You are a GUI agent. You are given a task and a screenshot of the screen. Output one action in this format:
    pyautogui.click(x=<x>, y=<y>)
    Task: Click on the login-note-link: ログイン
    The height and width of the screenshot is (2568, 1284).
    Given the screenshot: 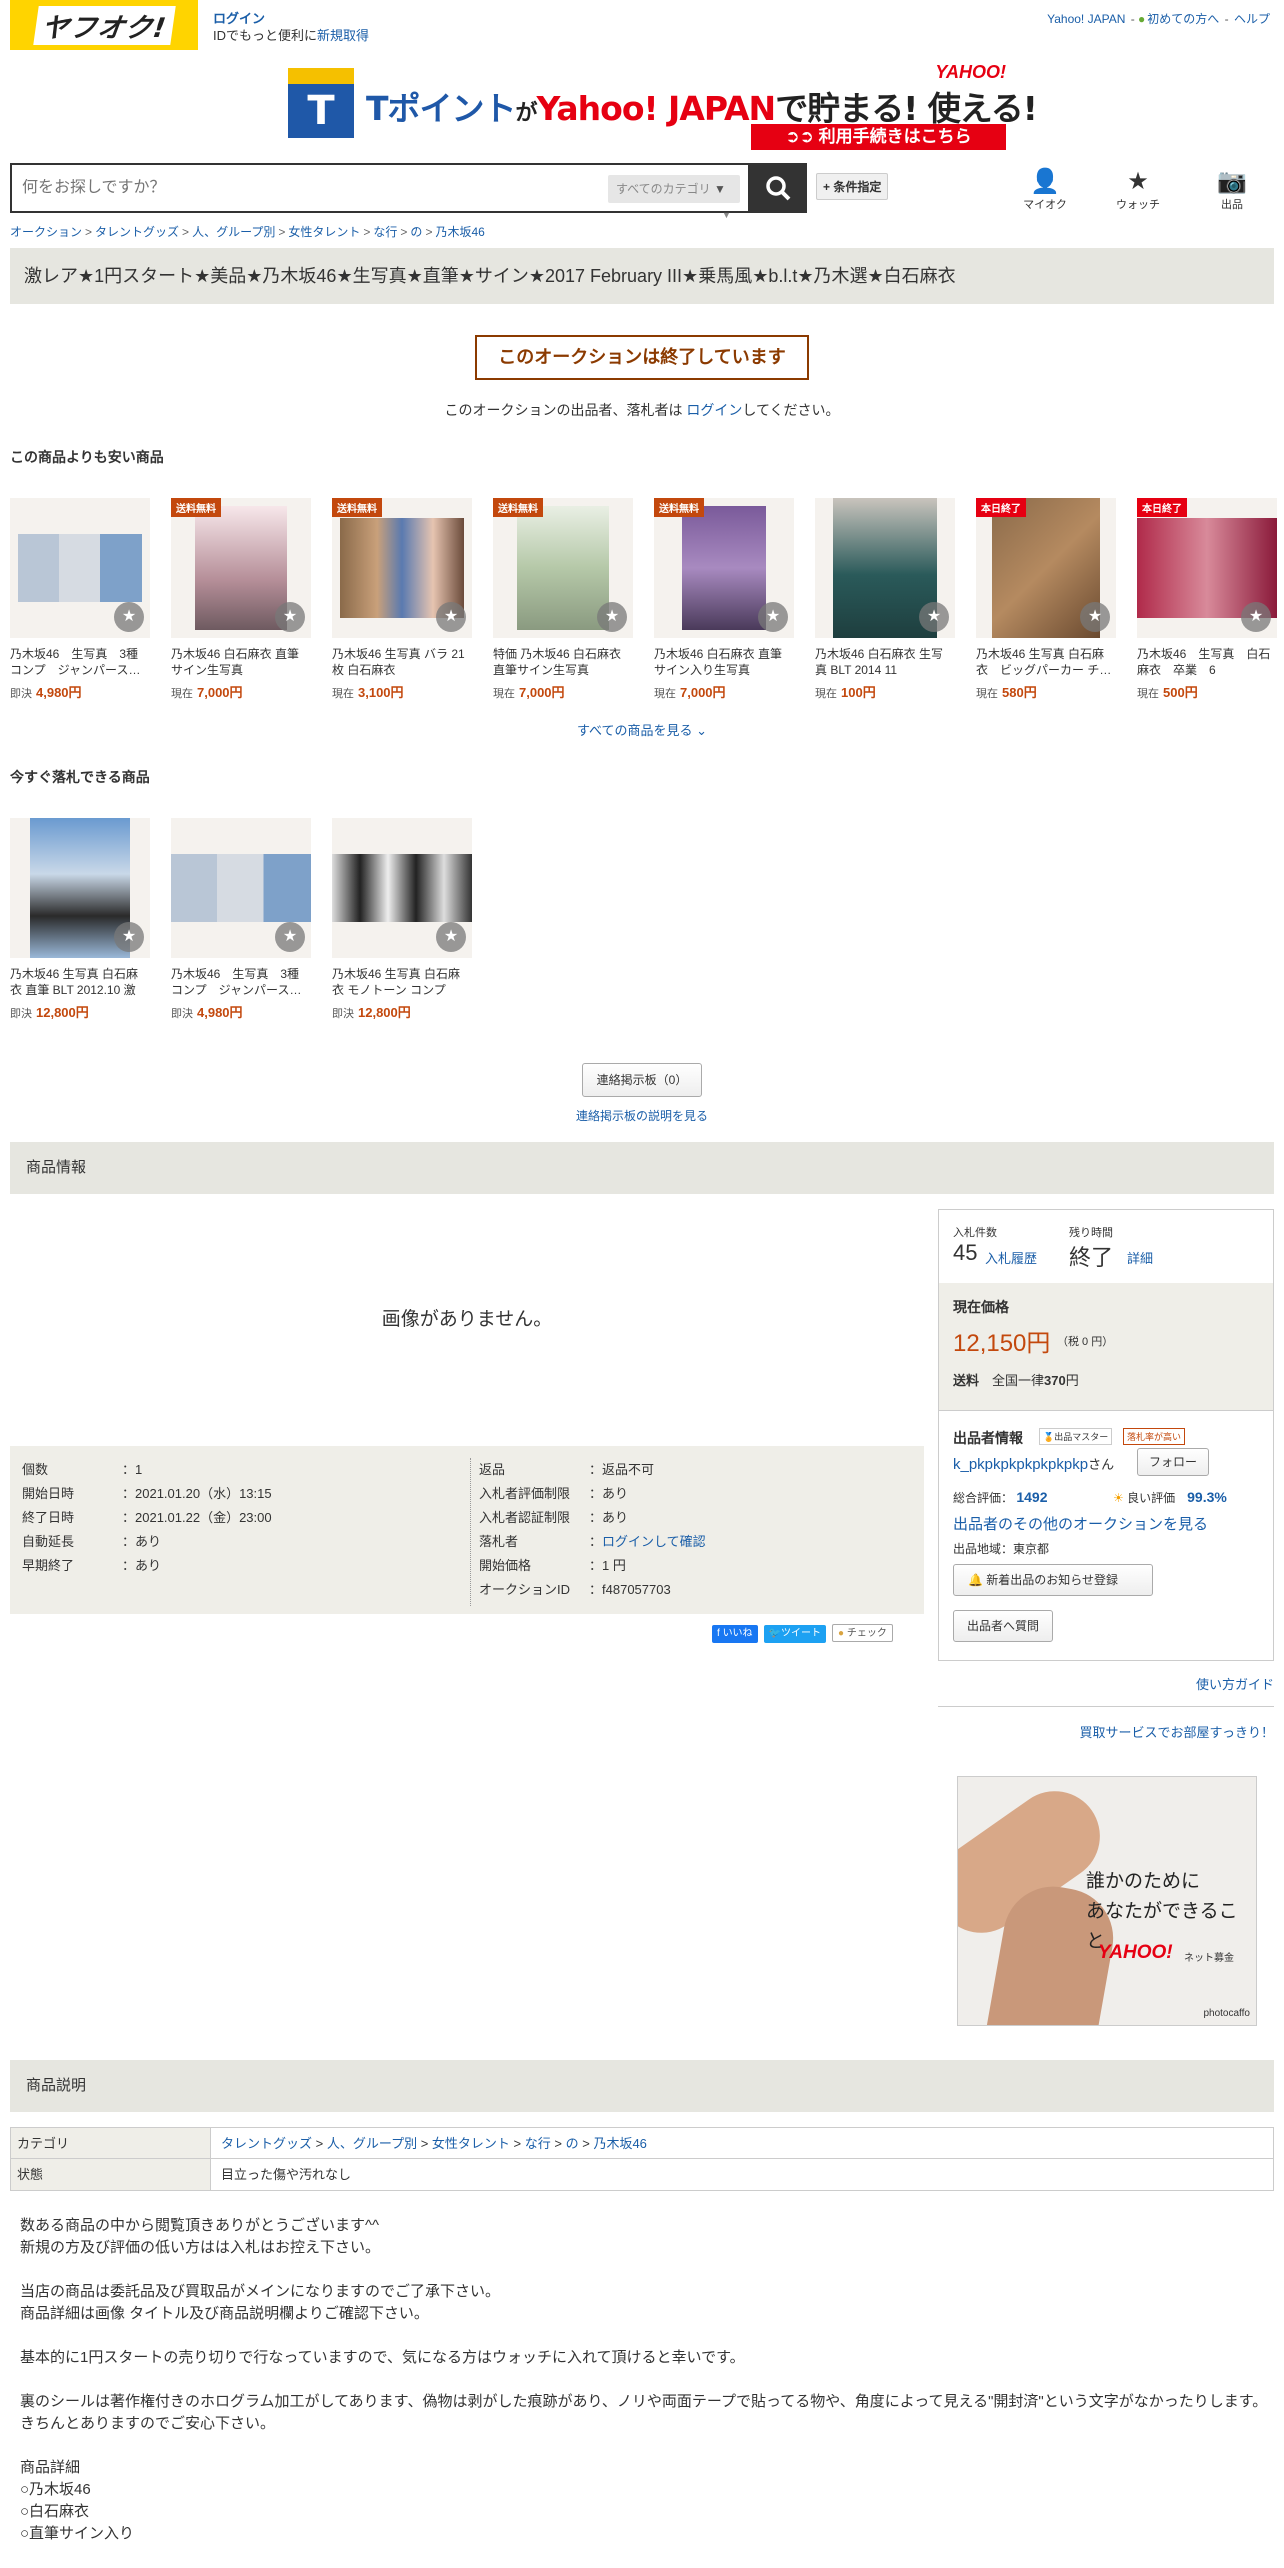 What is the action you would take?
    pyautogui.click(x=714, y=410)
    